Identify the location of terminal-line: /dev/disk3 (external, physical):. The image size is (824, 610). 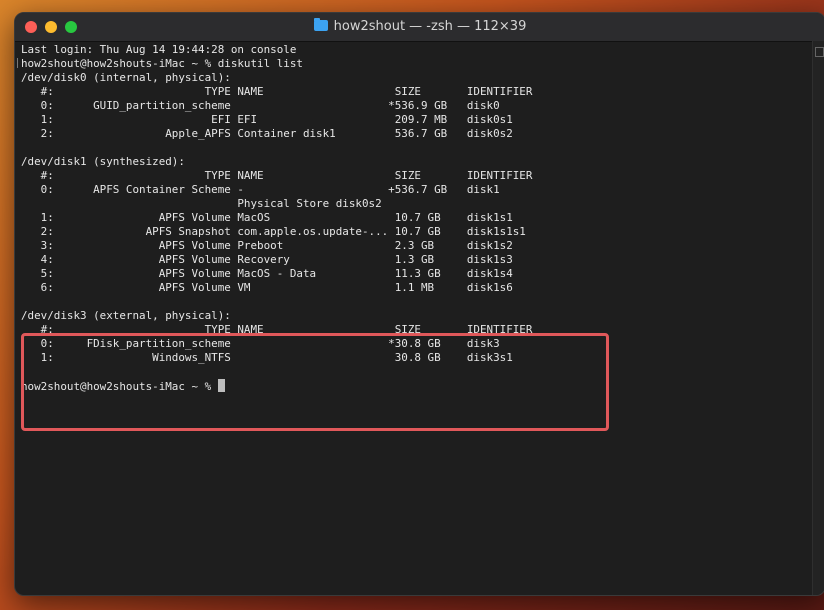
(126, 315).